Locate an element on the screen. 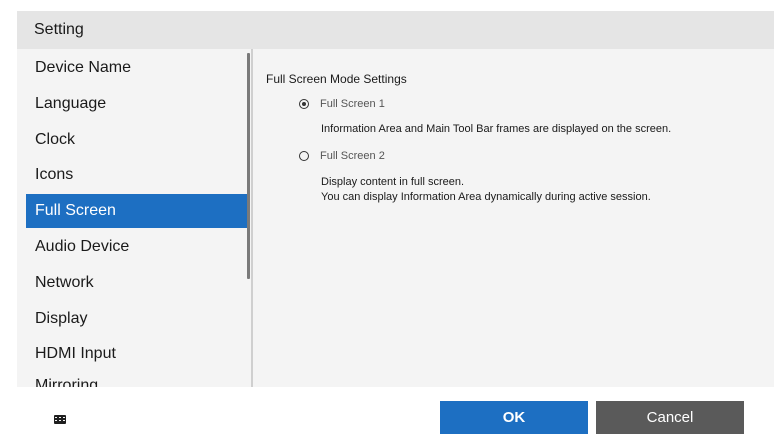 This screenshot has height=439, width=774. sidebar-item-label: Mirroring is located at coordinates (67, 382).